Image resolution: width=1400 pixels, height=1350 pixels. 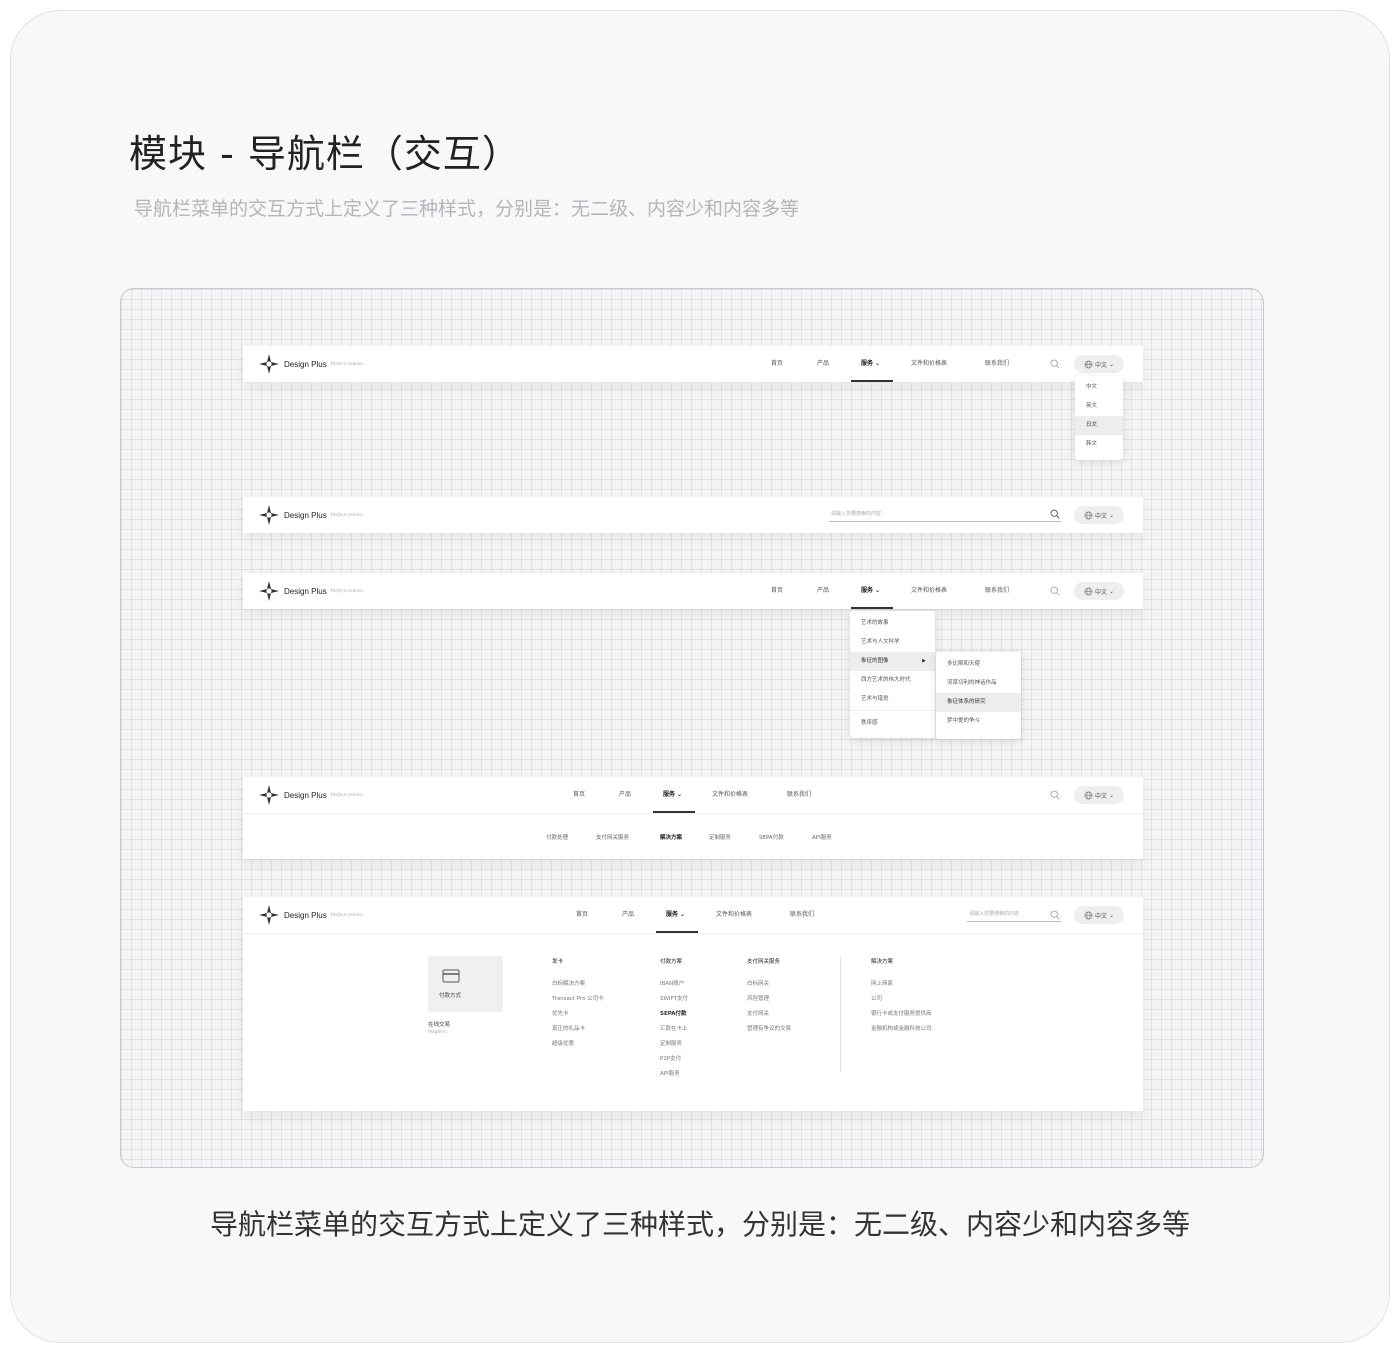 I want to click on submenu-option-selected: 象征体系的研究, so click(x=978, y=702).